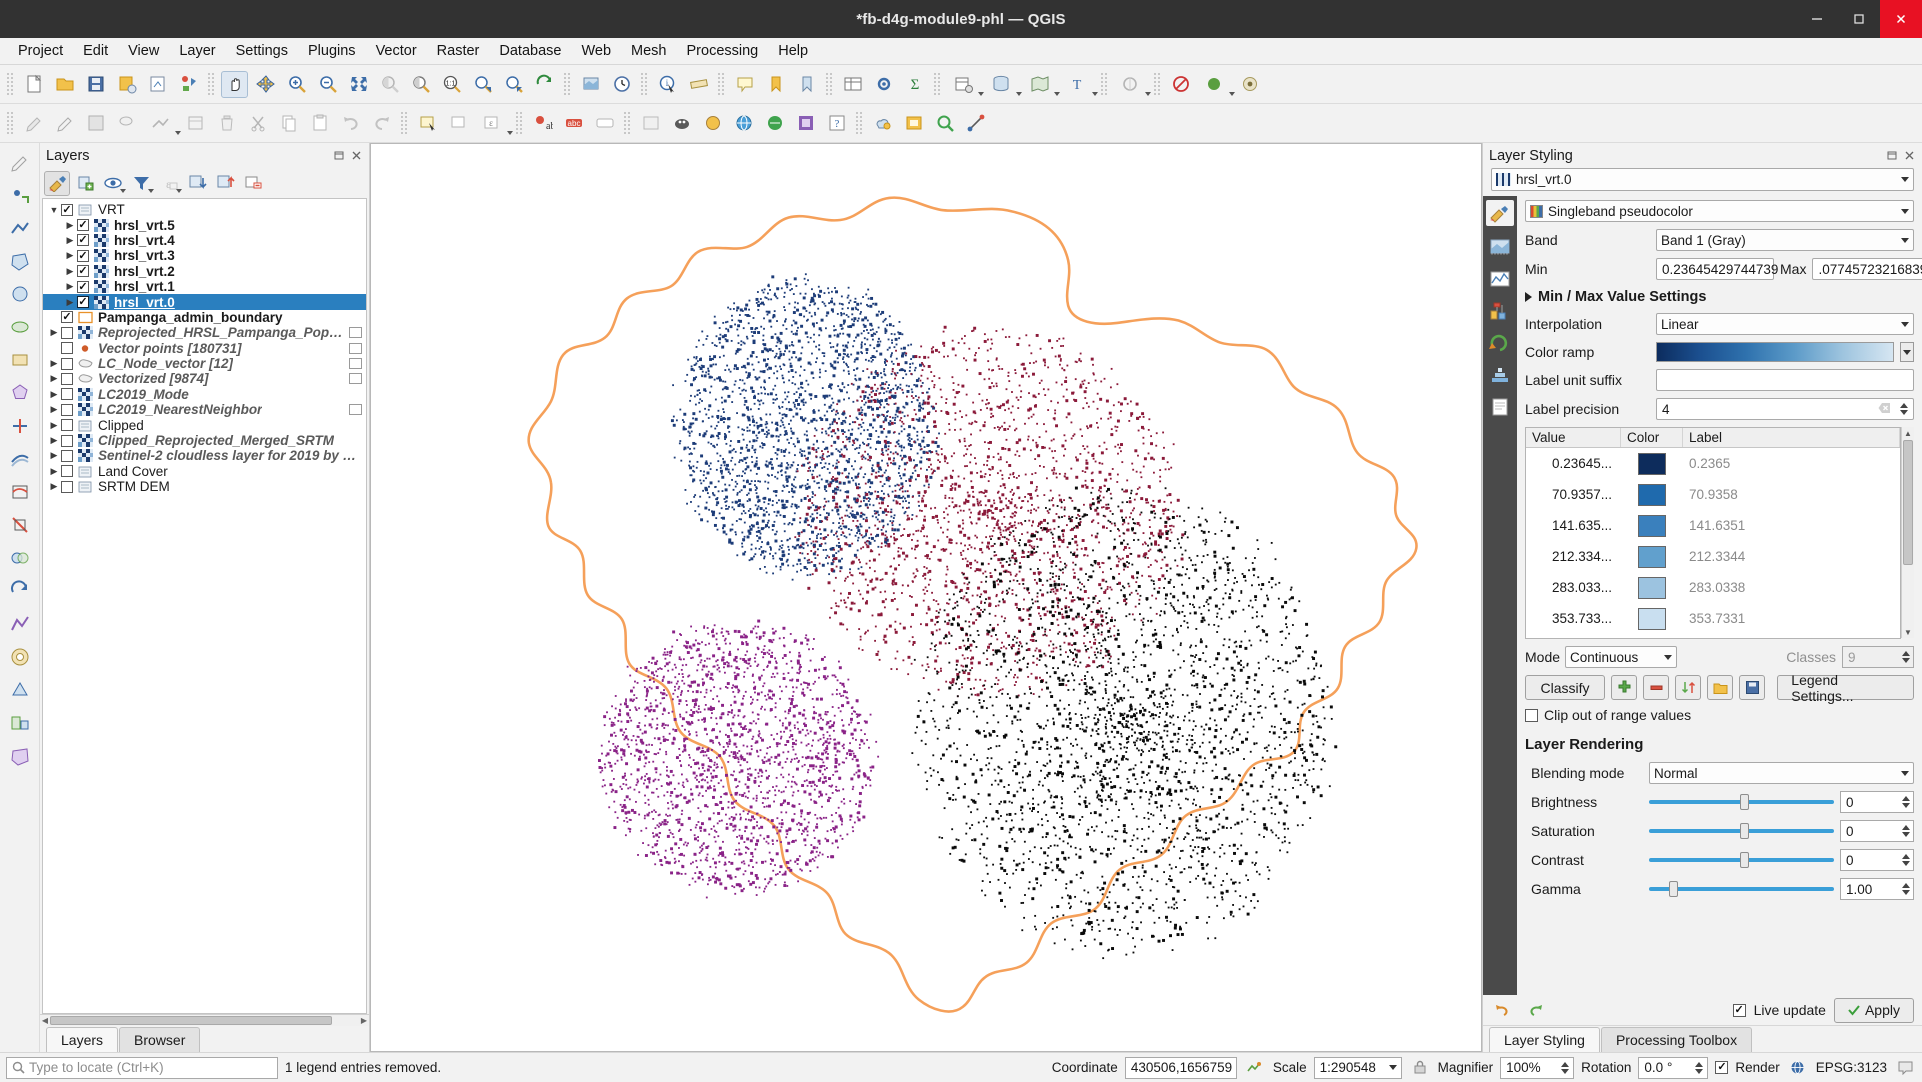  Describe the element at coordinates (590, 84) in the screenshot. I see `new-3d-map-view-icon` at that location.